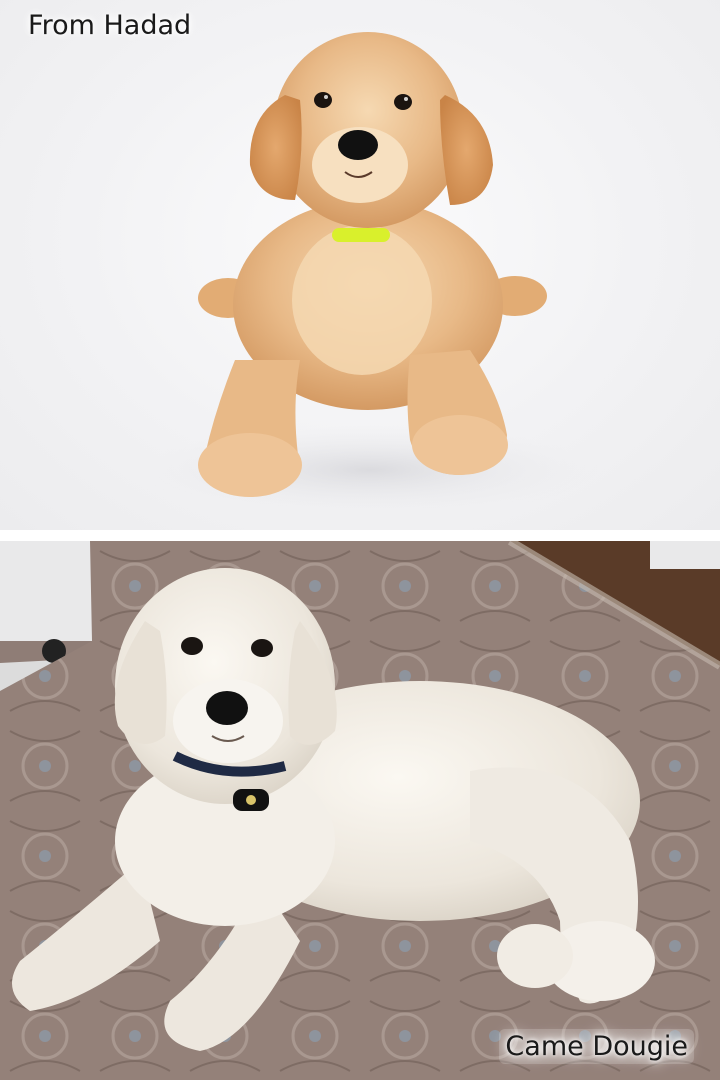 The width and height of the screenshot is (720, 1080). I want to click on top-caption: From Hadad, so click(110, 25).